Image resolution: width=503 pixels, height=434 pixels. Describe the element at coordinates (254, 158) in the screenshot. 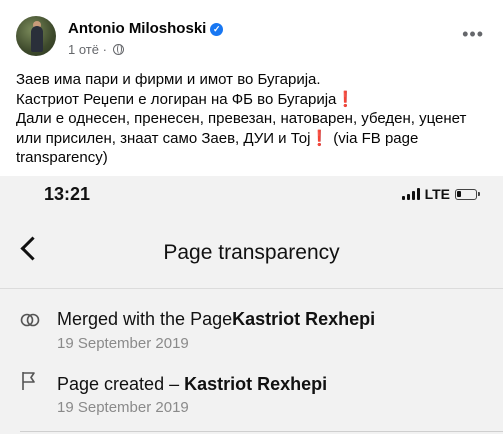

I see `post-line: transparency)` at that location.